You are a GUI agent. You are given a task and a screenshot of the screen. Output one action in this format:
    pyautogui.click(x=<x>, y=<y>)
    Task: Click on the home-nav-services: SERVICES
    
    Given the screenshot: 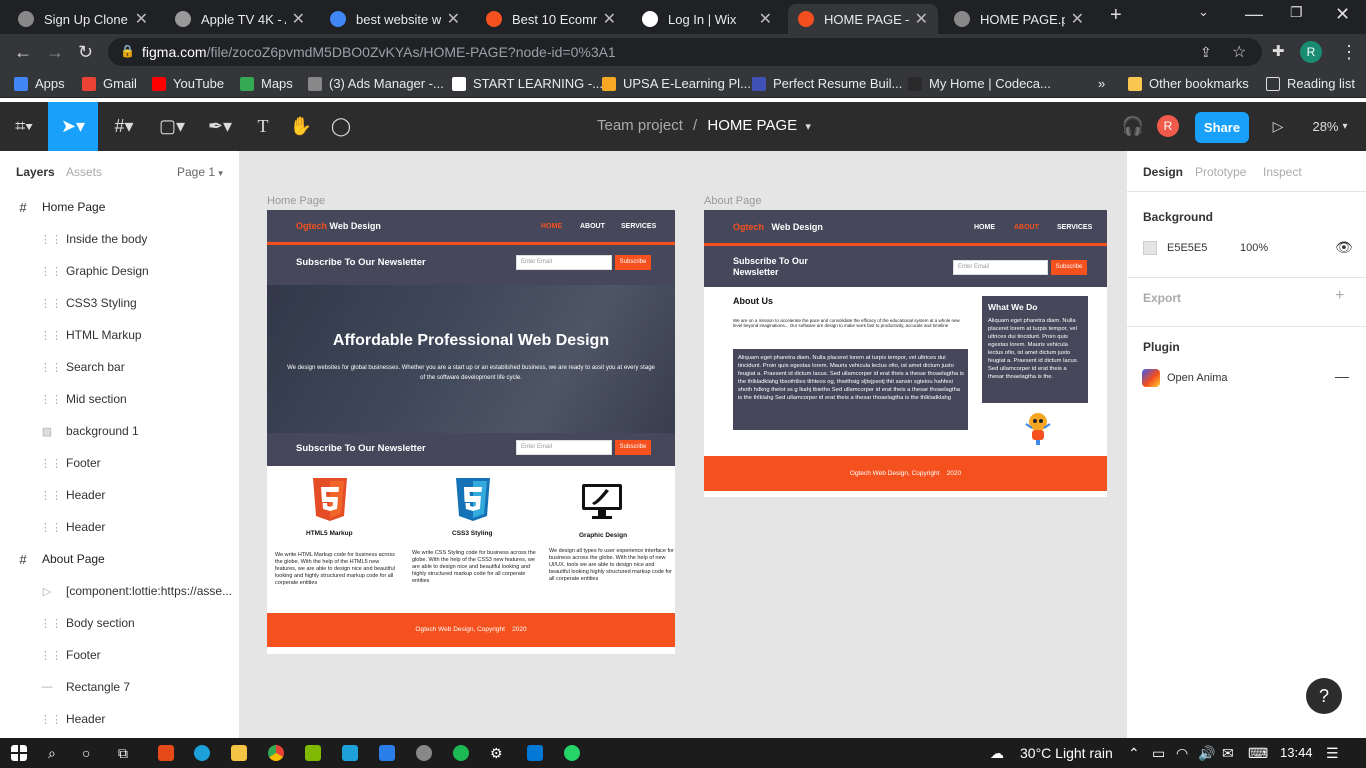 What is the action you would take?
    pyautogui.click(x=638, y=226)
    